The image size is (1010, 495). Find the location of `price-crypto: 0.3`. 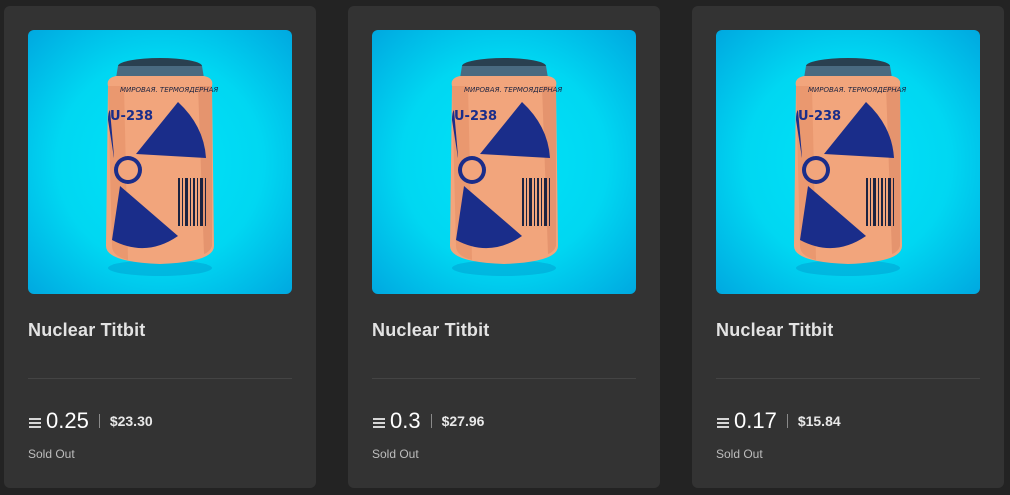

price-crypto: 0.3 is located at coordinates (405, 420).